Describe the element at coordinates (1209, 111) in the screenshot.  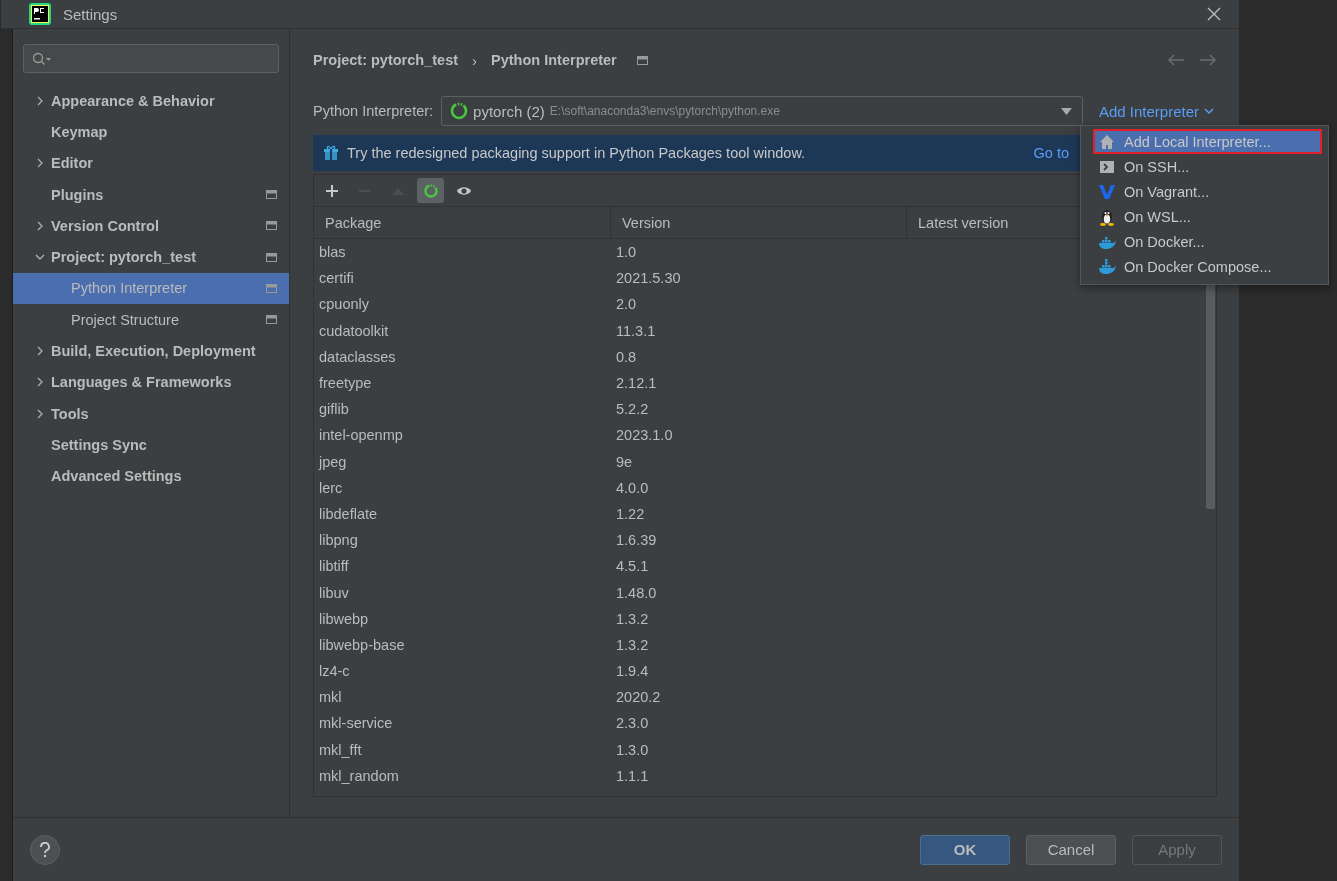
I see `chevron-down-icon` at that location.